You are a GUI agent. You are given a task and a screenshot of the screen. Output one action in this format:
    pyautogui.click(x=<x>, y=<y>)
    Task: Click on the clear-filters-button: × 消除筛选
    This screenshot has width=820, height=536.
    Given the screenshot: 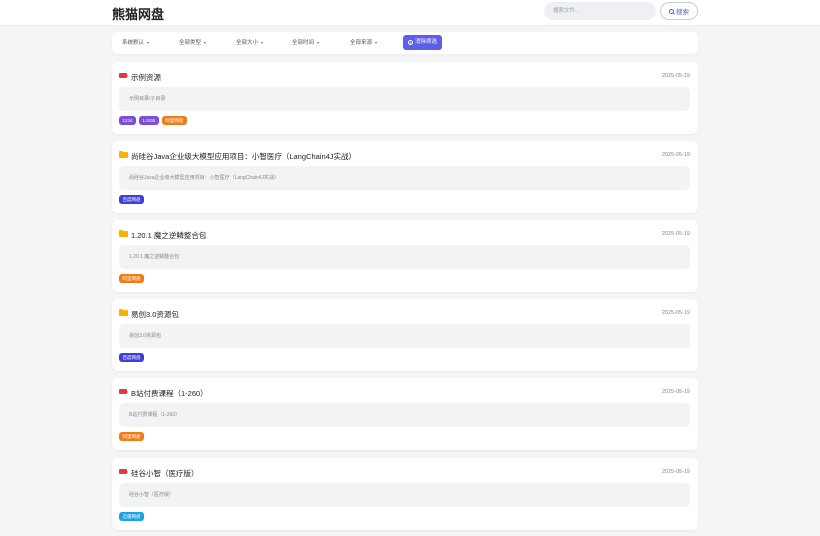 What is the action you would take?
    pyautogui.click(x=423, y=42)
    